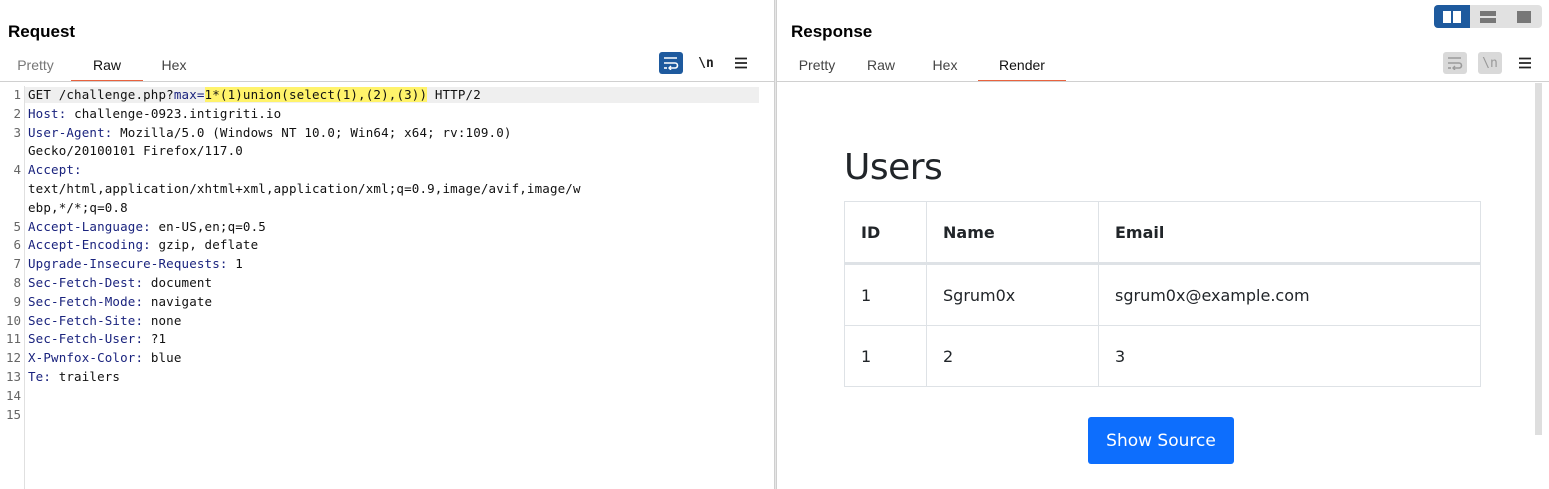 Image resolution: width=1549 pixels, height=489 pixels. I want to click on code-line: Accept-Language: en-US,en;q=0.5, so click(147, 226).